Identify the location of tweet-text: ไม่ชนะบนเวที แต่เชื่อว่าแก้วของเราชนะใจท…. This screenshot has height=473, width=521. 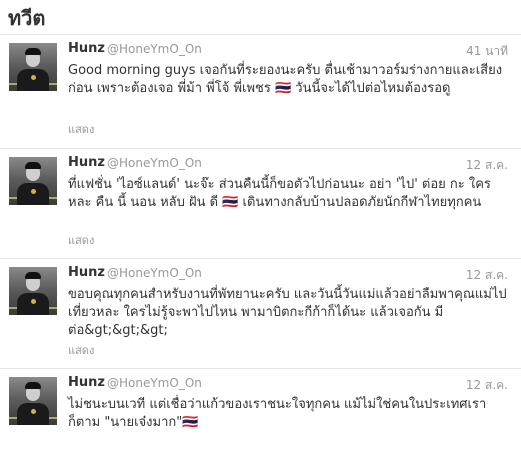
(277, 413).